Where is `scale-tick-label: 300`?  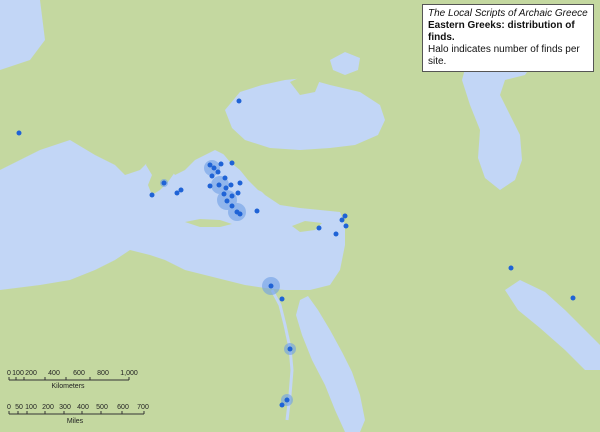 scale-tick-label: 300 is located at coordinates (65, 407).